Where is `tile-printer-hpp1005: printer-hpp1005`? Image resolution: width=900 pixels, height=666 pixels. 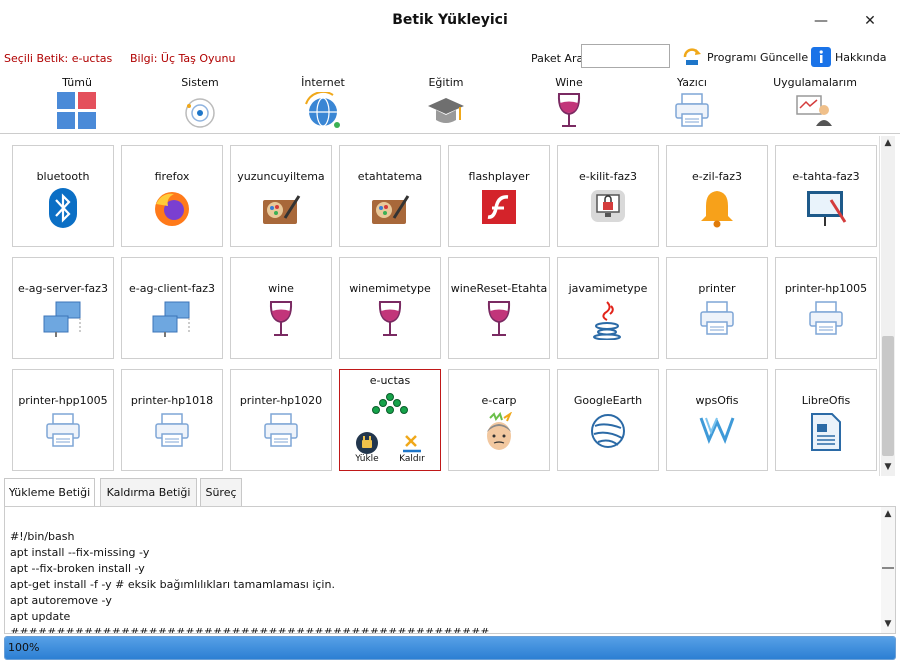
tile-printer-hpp1005: printer-hpp1005 is located at coordinates (63, 420).